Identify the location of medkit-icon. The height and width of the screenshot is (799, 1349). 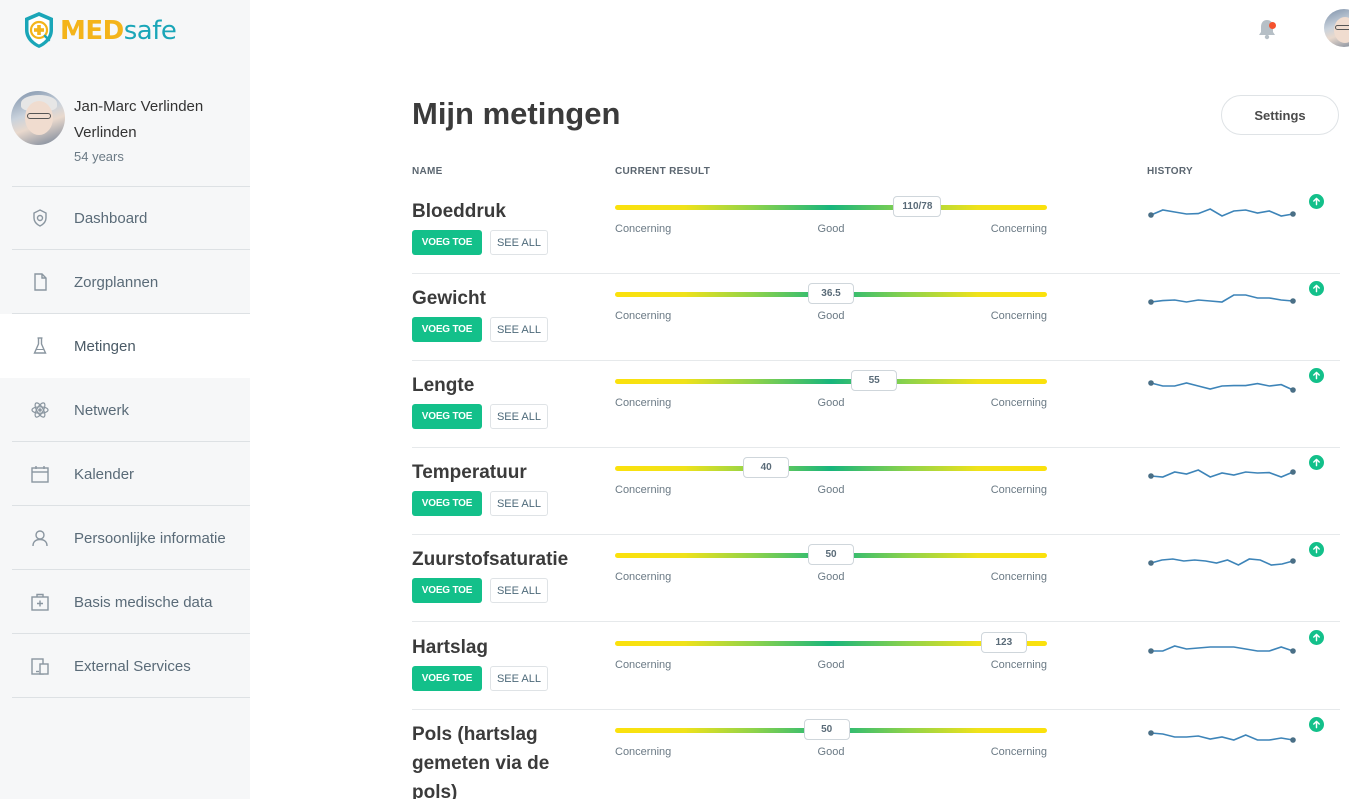
(40, 602).